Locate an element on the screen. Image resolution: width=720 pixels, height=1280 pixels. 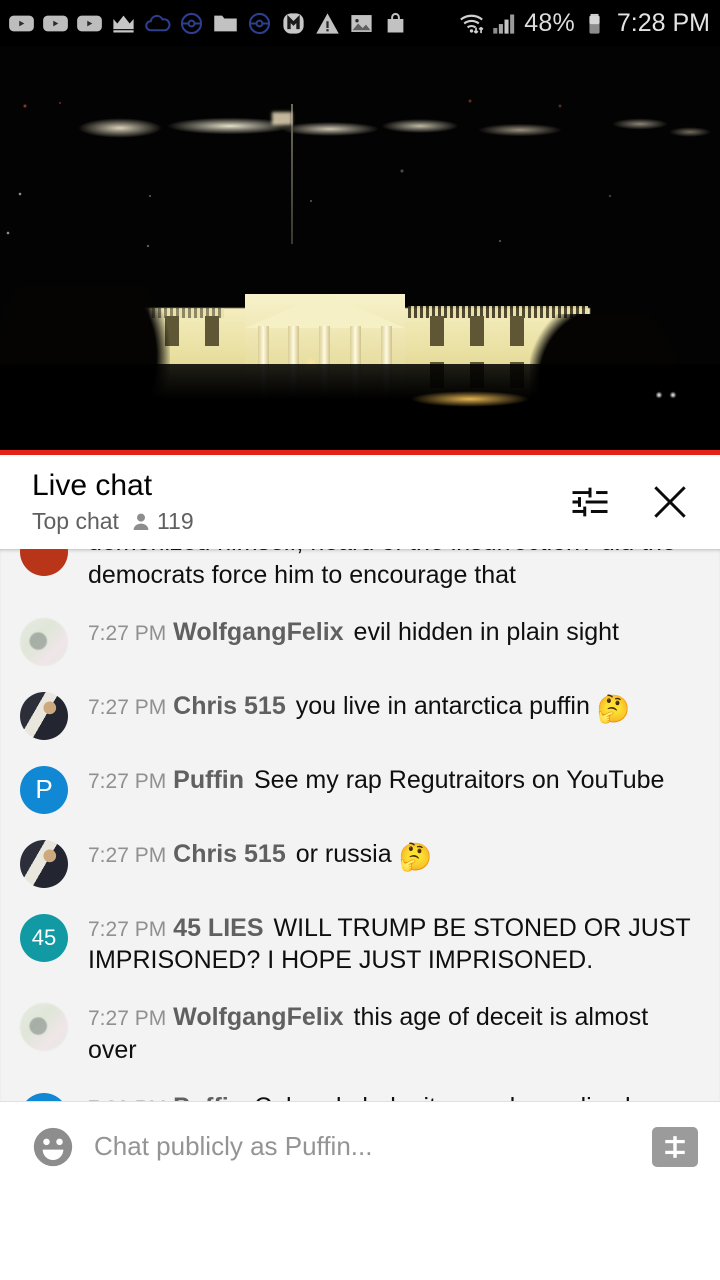
warning-icon is located at coordinates (327, 23).